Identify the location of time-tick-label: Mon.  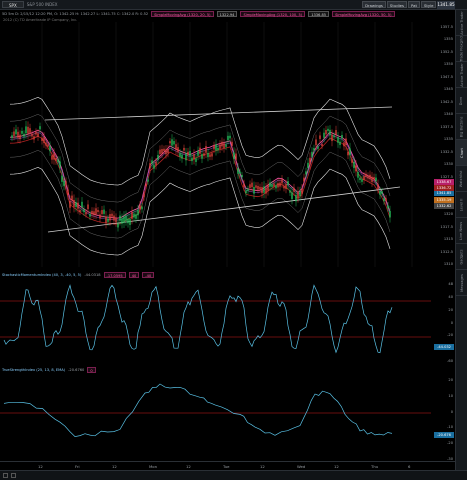
(153, 466).